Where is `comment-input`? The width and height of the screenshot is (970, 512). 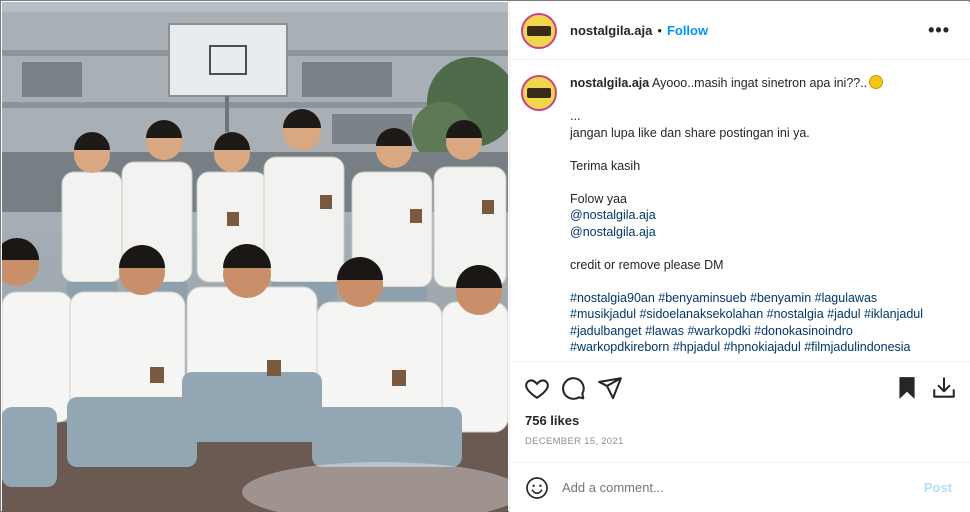 comment-input is located at coordinates (732, 487).